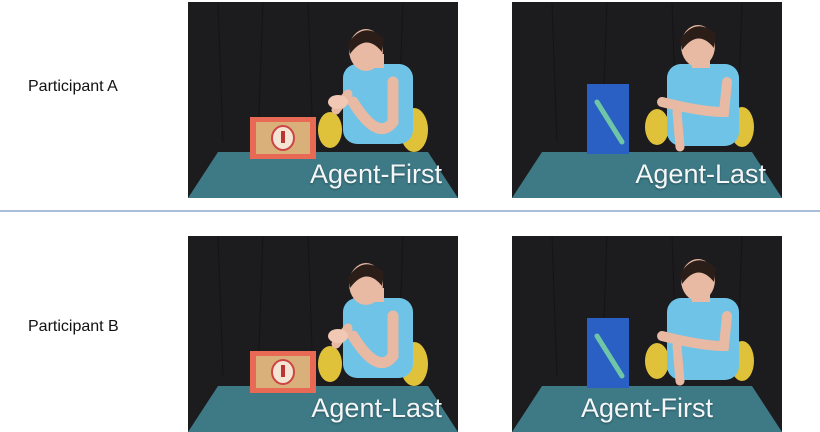 The height and width of the screenshot is (432, 820). Describe the element at coordinates (700, 174) in the screenshot. I see `caption-a-right: Agent-Last` at that location.